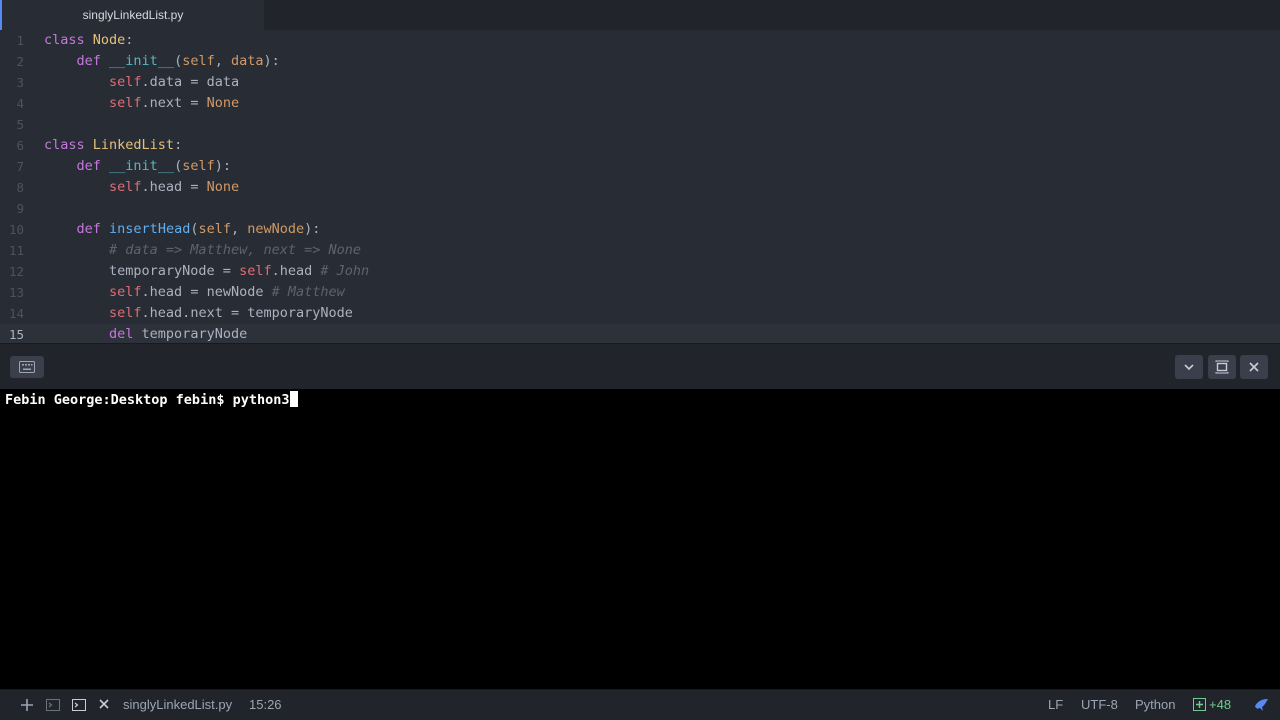 The width and height of the screenshot is (1280, 720). Describe the element at coordinates (640, 271) in the screenshot. I see `code-line: 12 temporaryNode = self.head # John` at that location.